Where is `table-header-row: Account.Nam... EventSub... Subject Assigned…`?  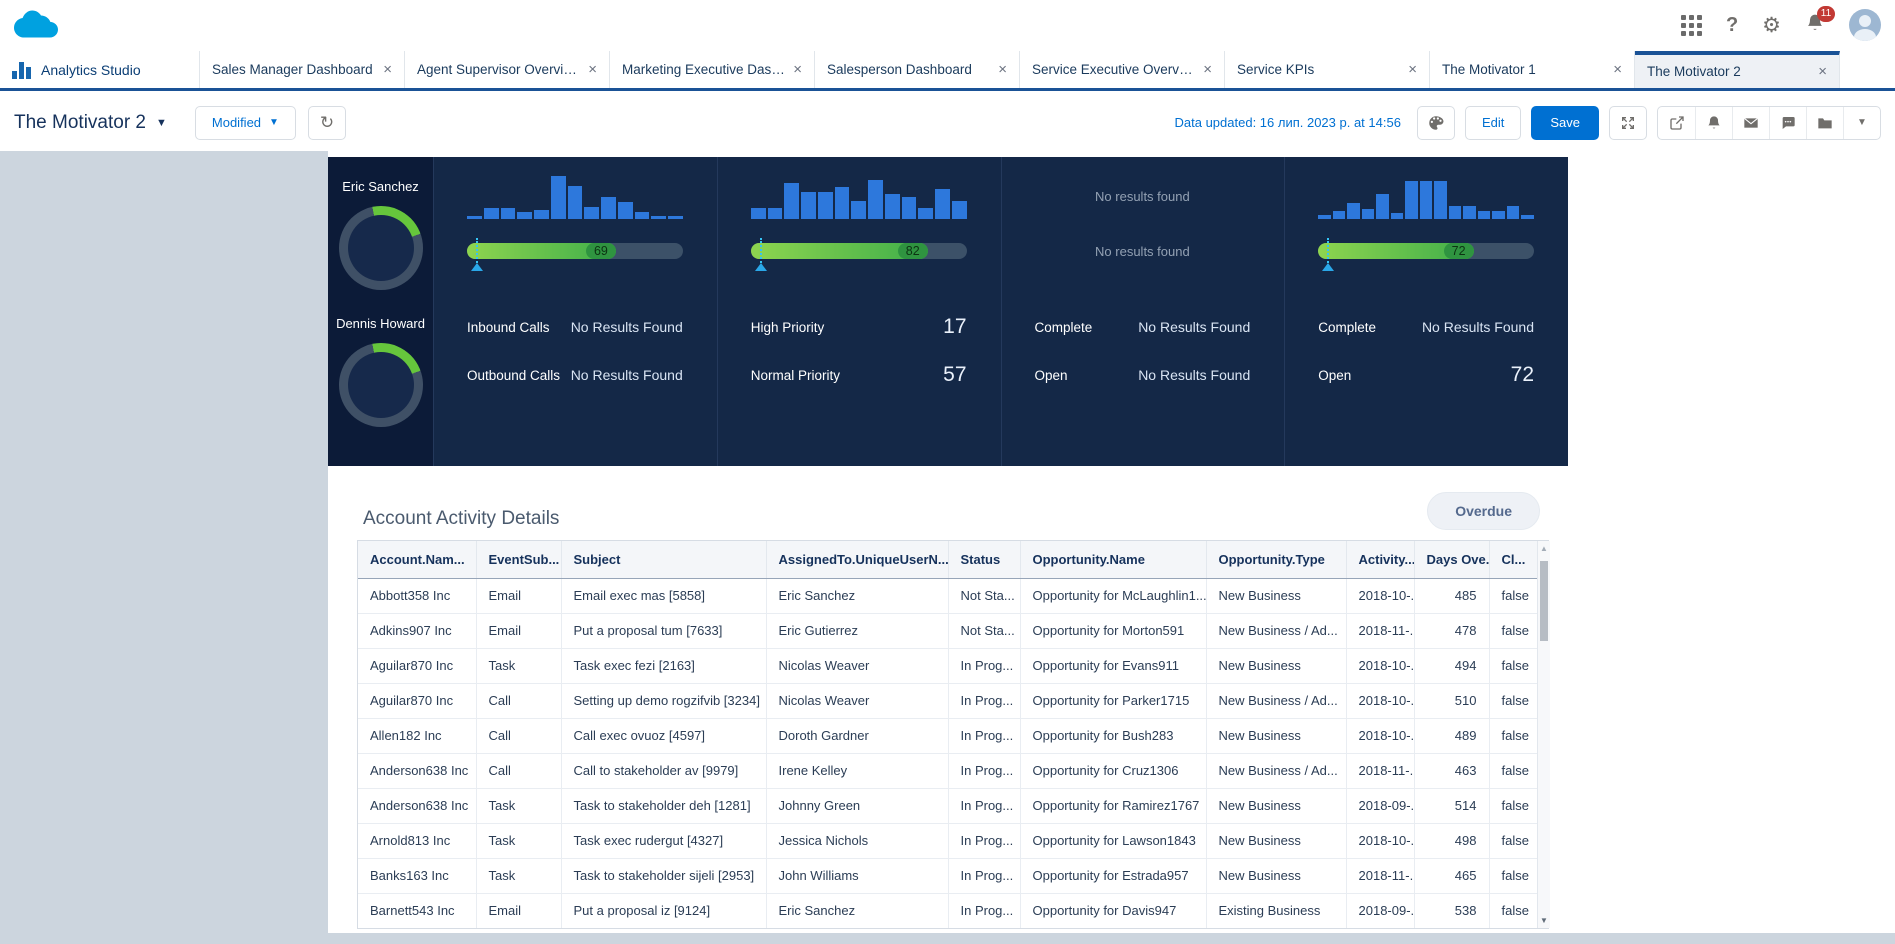
table-header-row: Account.Nam... EventSub... Subject Assigned… is located at coordinates (947, 560).